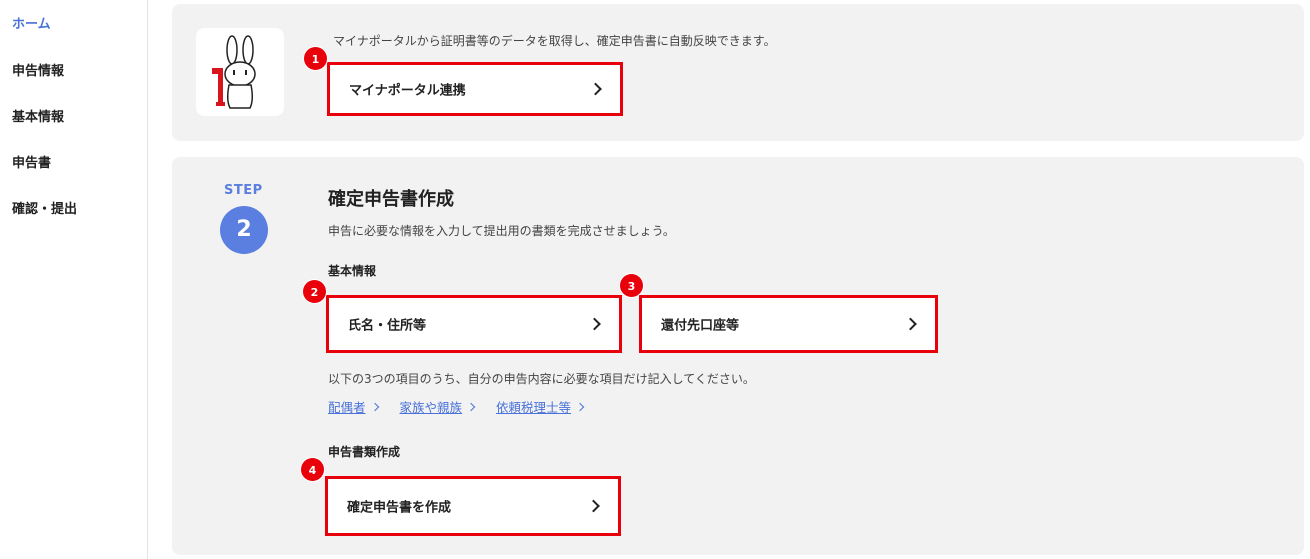 The width and height of the screenshot is (1310, 559). Describe the element at coordinates (473, 506) in the screenshot. I see `create-return-button: 確定申告書を作成` at that location.